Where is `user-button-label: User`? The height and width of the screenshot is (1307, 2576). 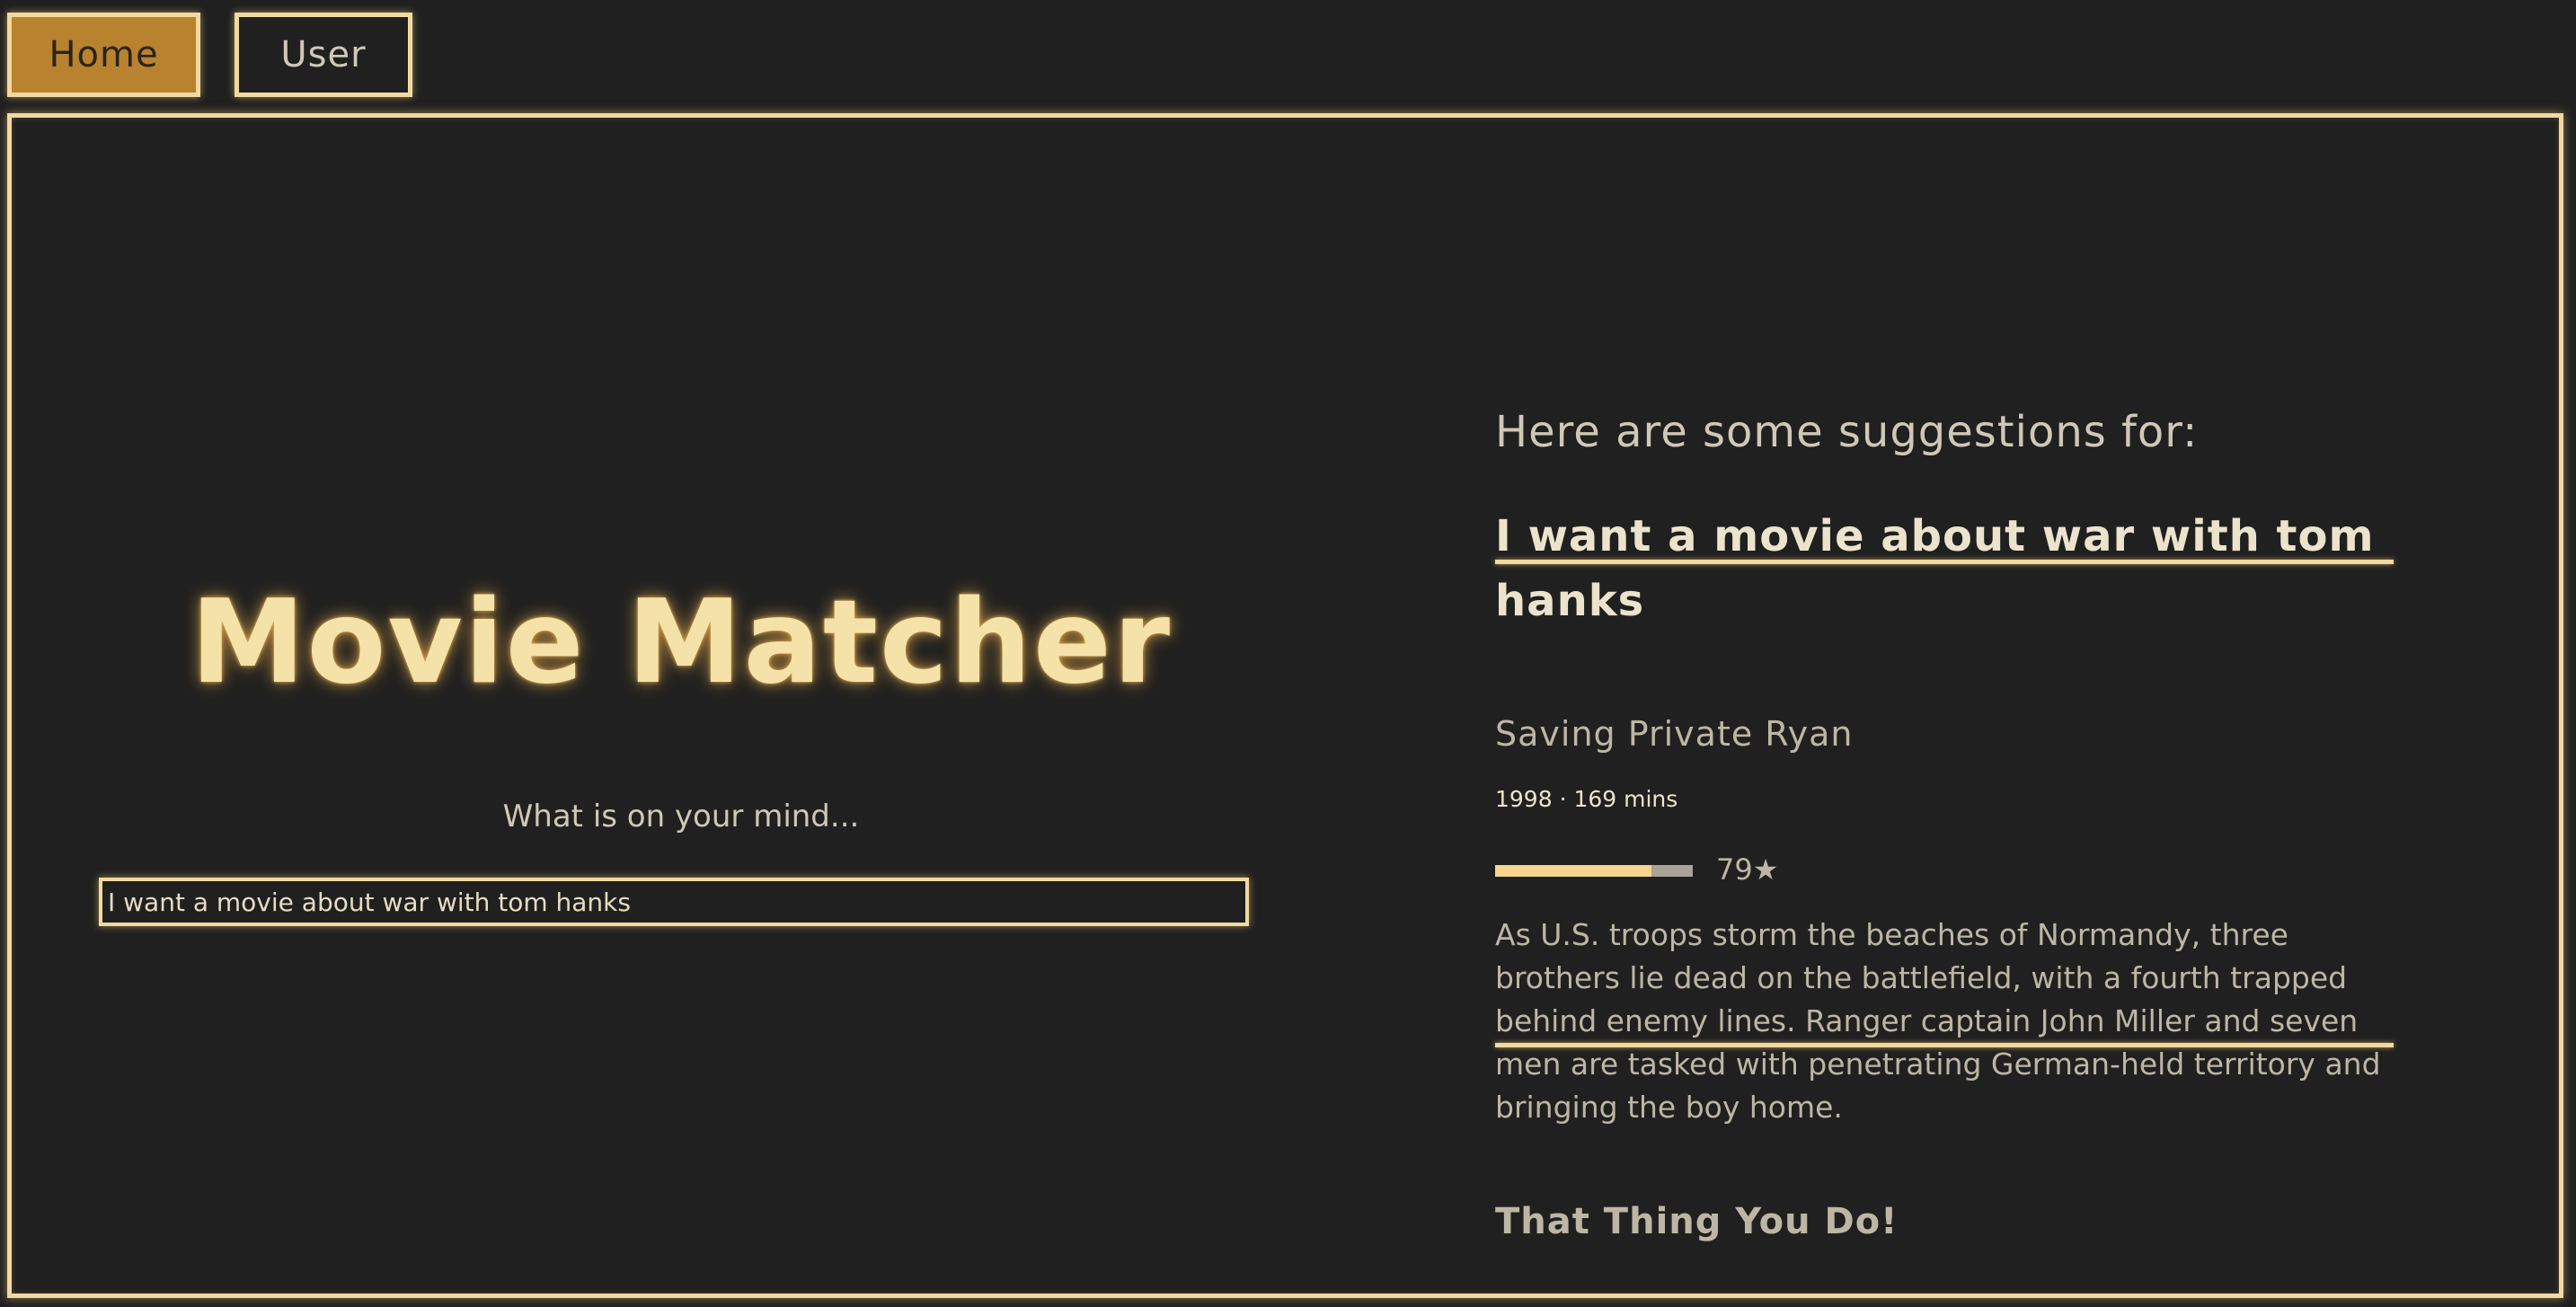 user-button-label: User is located at coordinates (323, 55).